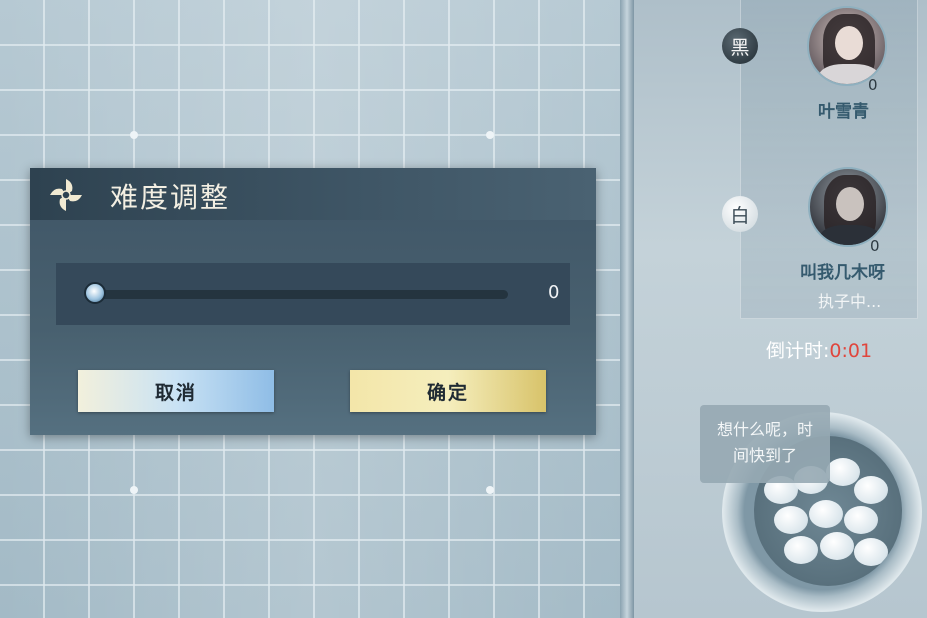 The image size is (927, 618). I want to click on avatar-white-player, so click(848, 207).